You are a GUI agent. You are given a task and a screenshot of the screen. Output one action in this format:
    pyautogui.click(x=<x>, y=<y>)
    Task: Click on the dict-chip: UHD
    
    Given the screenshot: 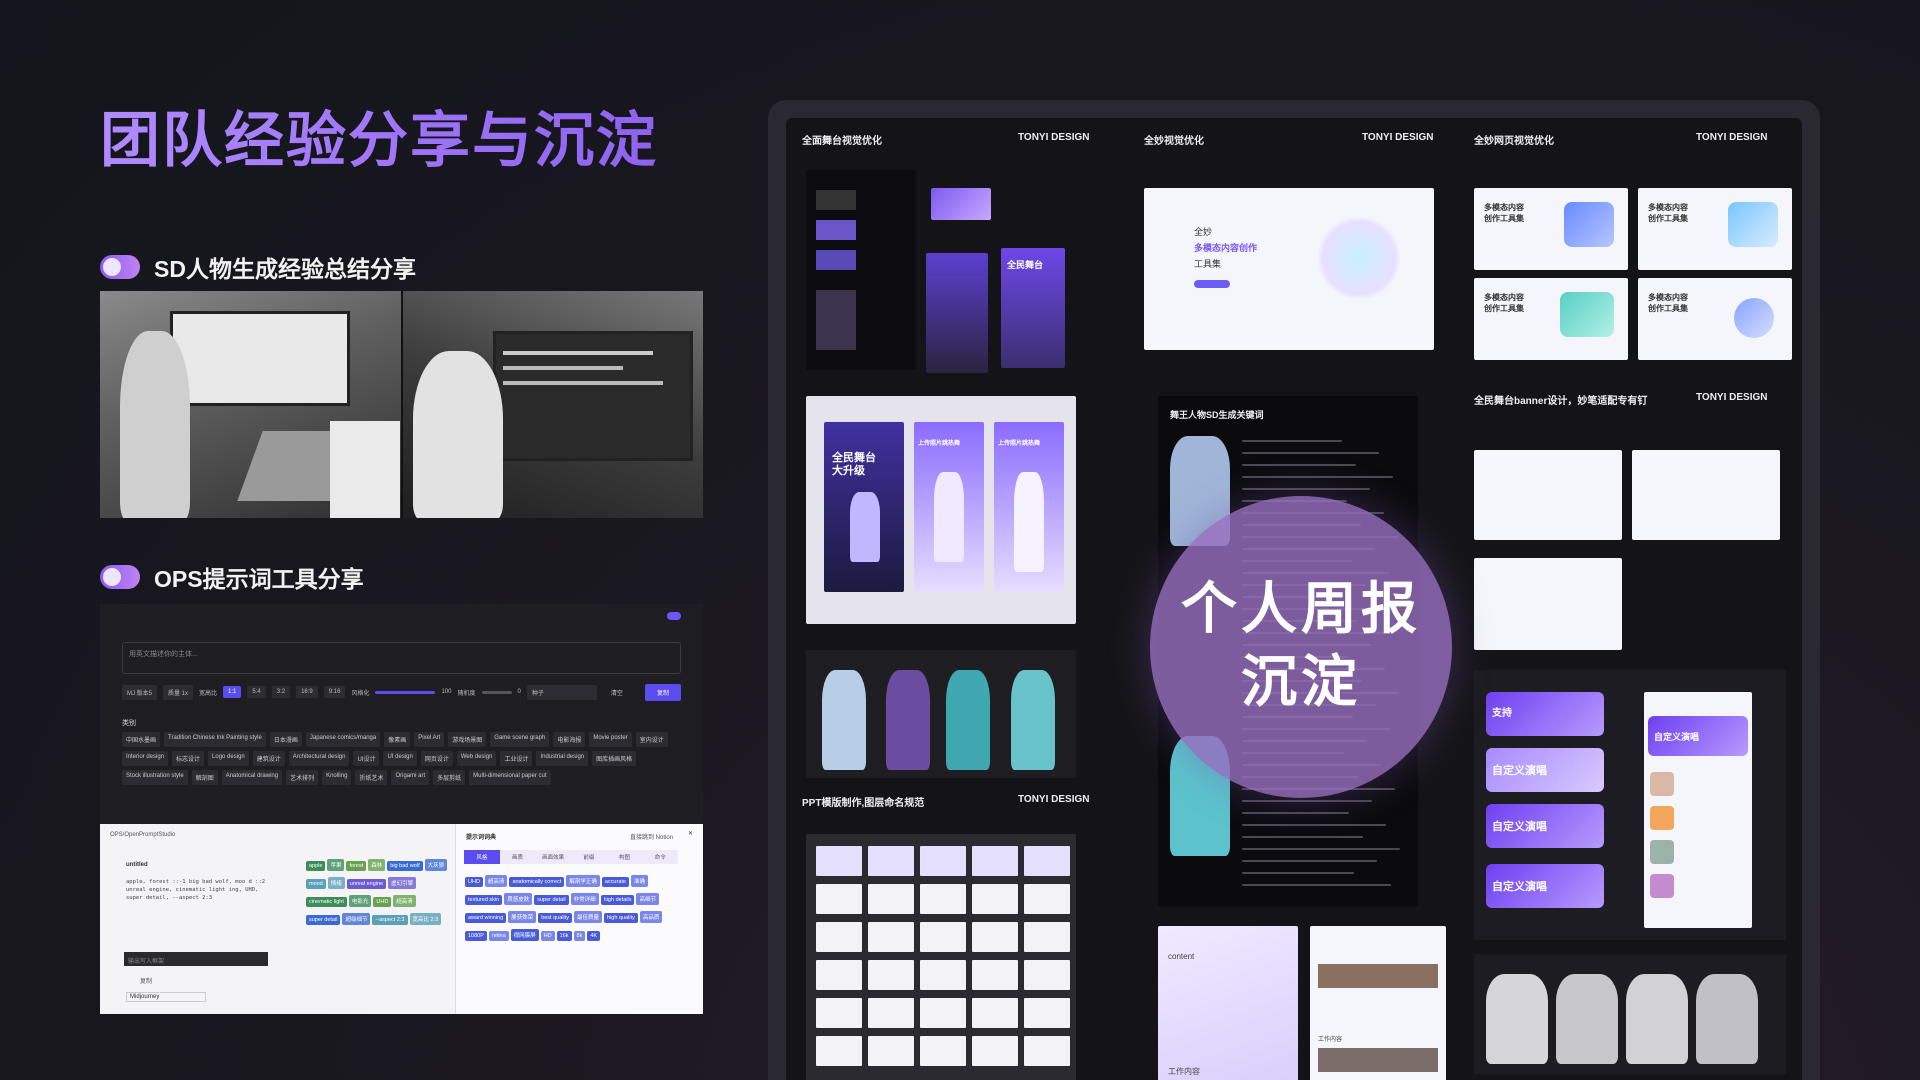 What is the action you would take?
    pyautogui.click(x=474, y=882)
    